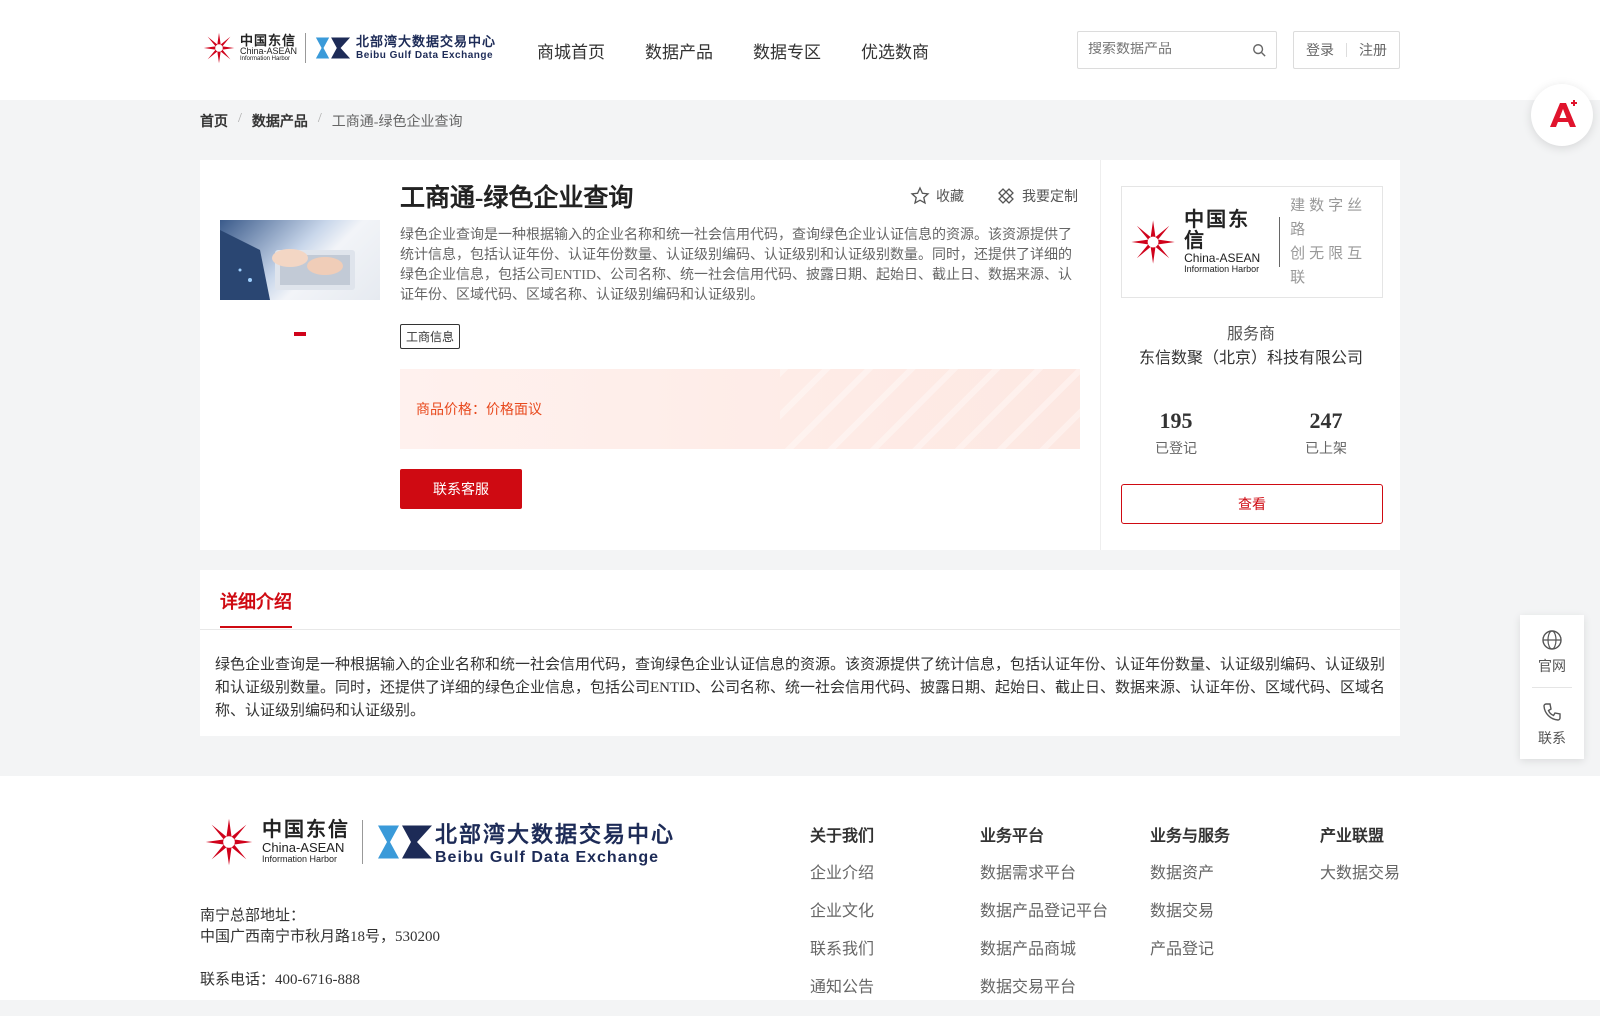 The image size is (1600, 1016). Describe the element at coordinates (1044, 912) in the screenshot. I see `footer-link: 数据产品登记平台` at that location.